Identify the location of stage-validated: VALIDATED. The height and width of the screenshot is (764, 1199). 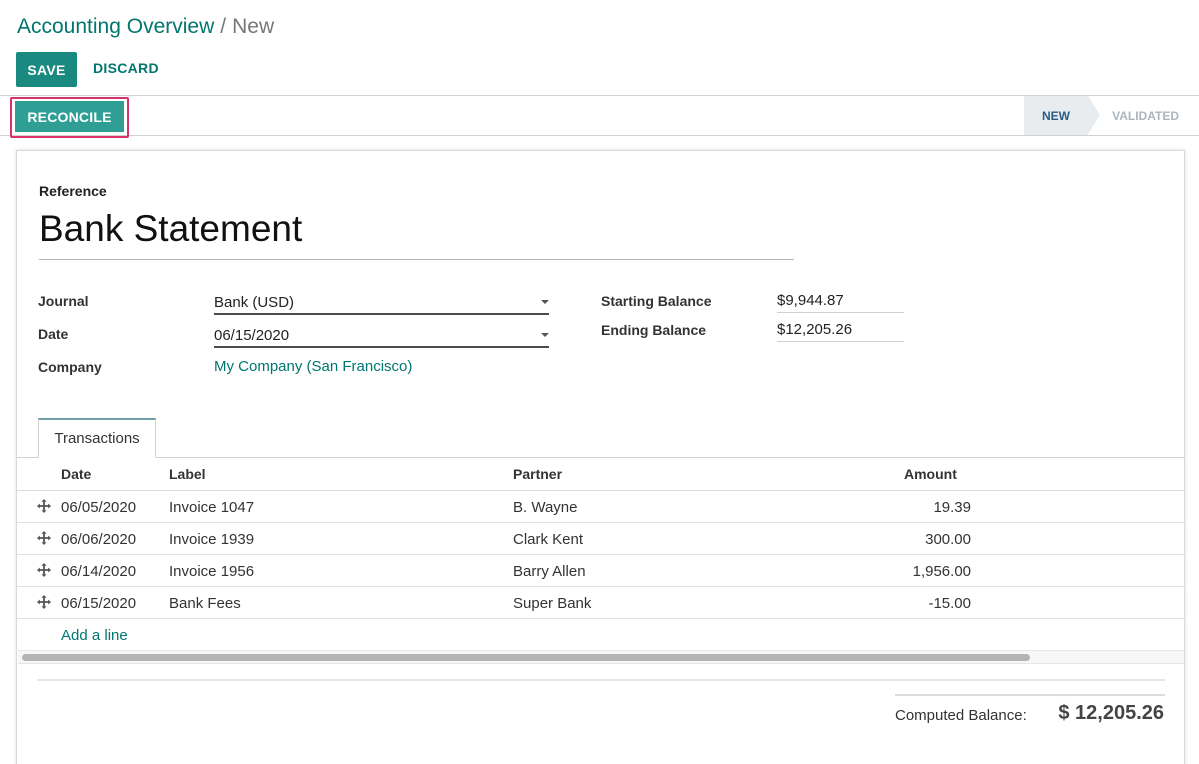
(1145, 115).